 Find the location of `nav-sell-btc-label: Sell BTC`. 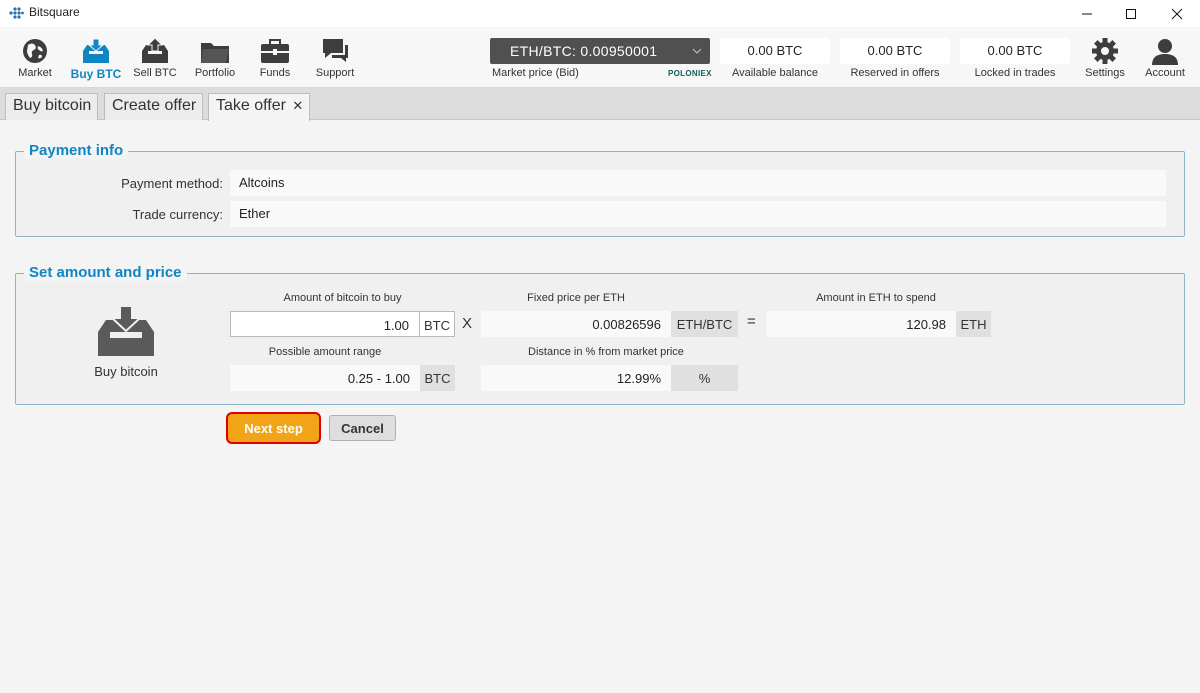

nav-sell-btc-label: Sell BTC is located at coordinates (155, 73).